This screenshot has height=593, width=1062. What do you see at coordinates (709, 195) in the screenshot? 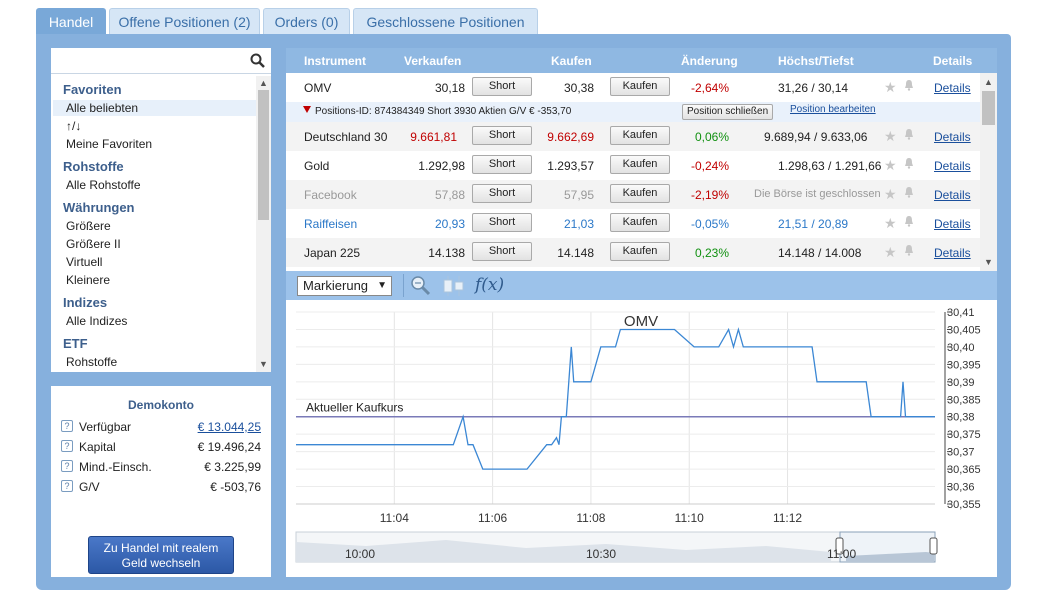
I see `change-percent: -2,19%` at bounding box center [709, 195].